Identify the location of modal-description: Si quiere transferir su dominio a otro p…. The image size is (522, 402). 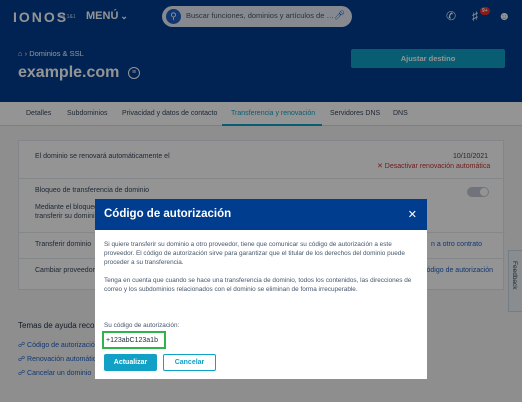
(254, 253).